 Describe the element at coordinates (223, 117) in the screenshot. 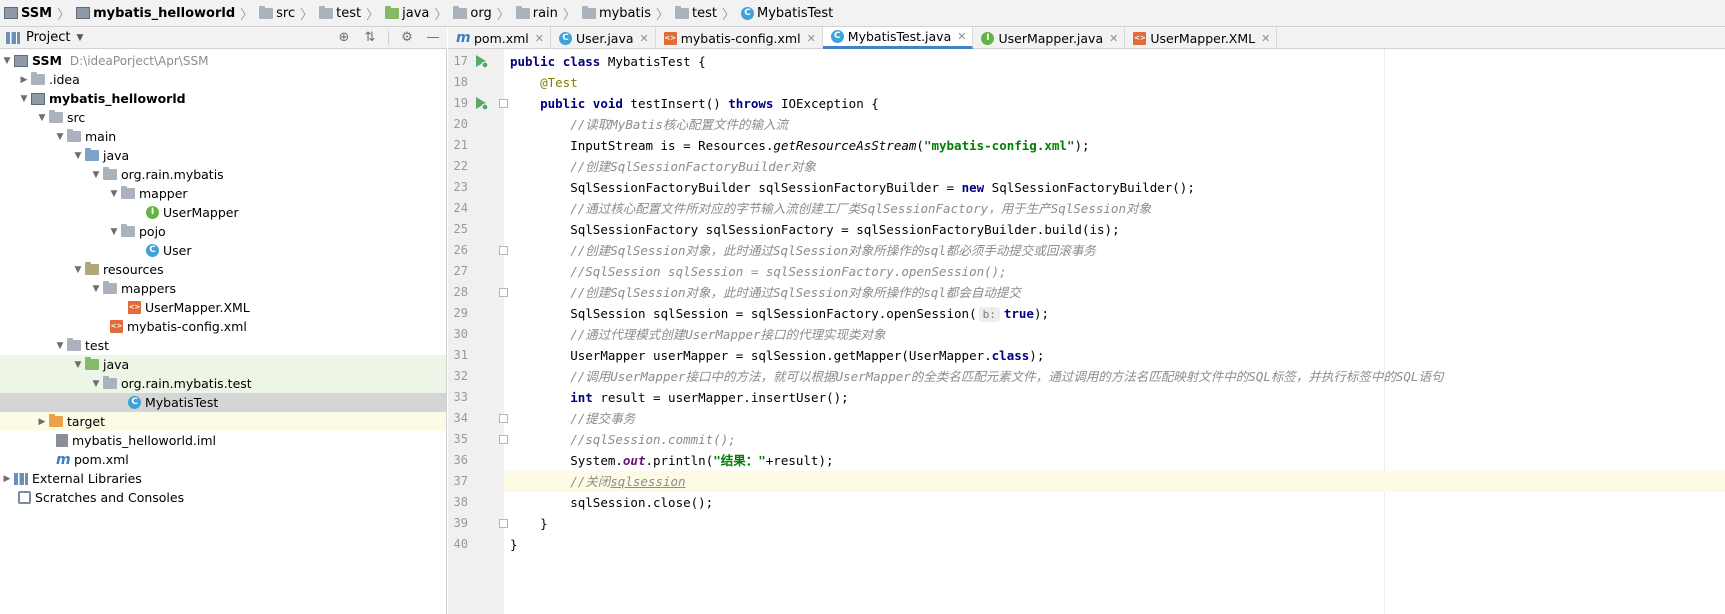

I see `tree-item-src: ▼ src` at that location.